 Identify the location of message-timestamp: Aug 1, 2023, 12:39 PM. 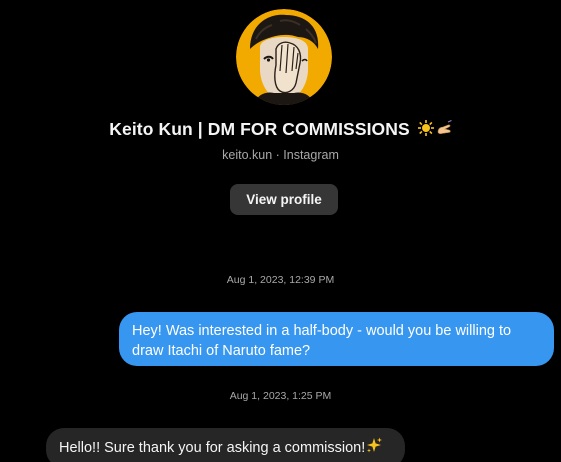
(280, 280).